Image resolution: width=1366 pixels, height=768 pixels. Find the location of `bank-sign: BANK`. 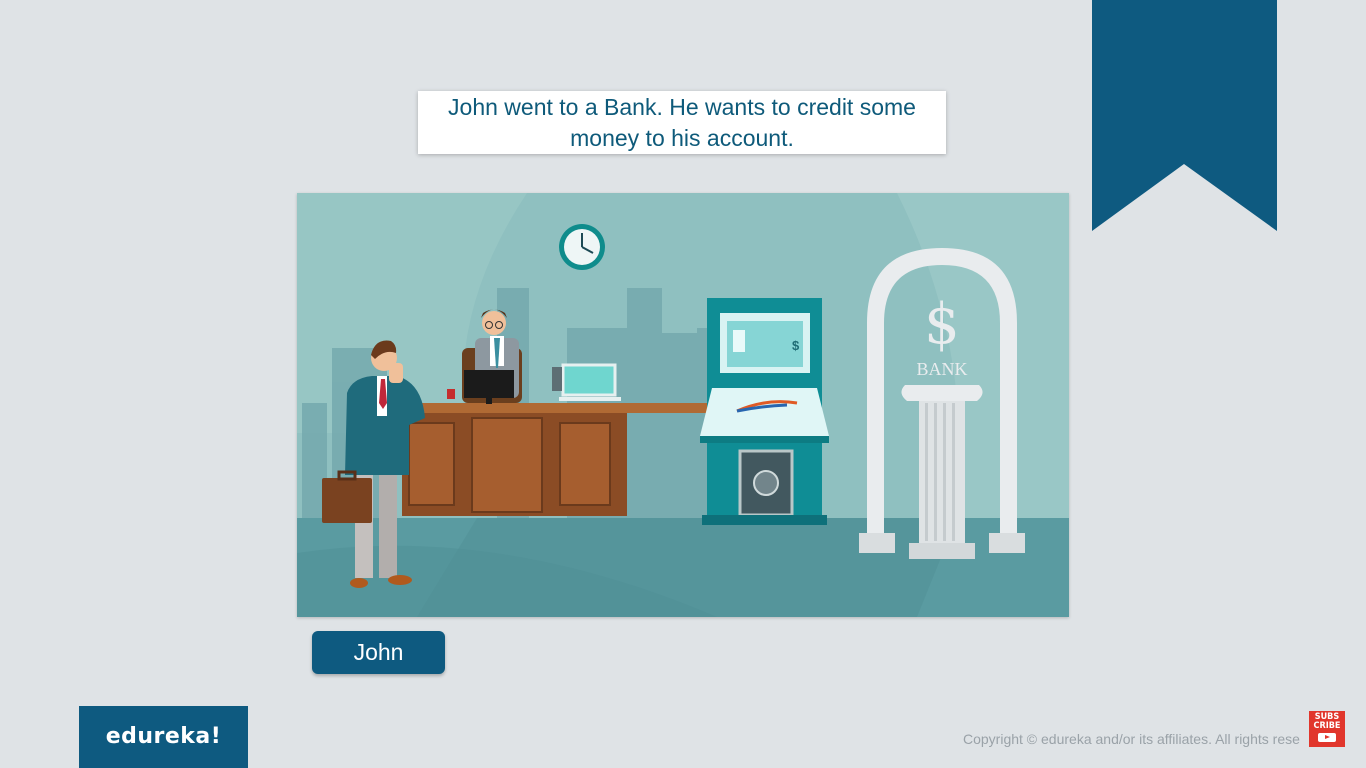

bank-sign: BANK is located at coordinates (941, 369).